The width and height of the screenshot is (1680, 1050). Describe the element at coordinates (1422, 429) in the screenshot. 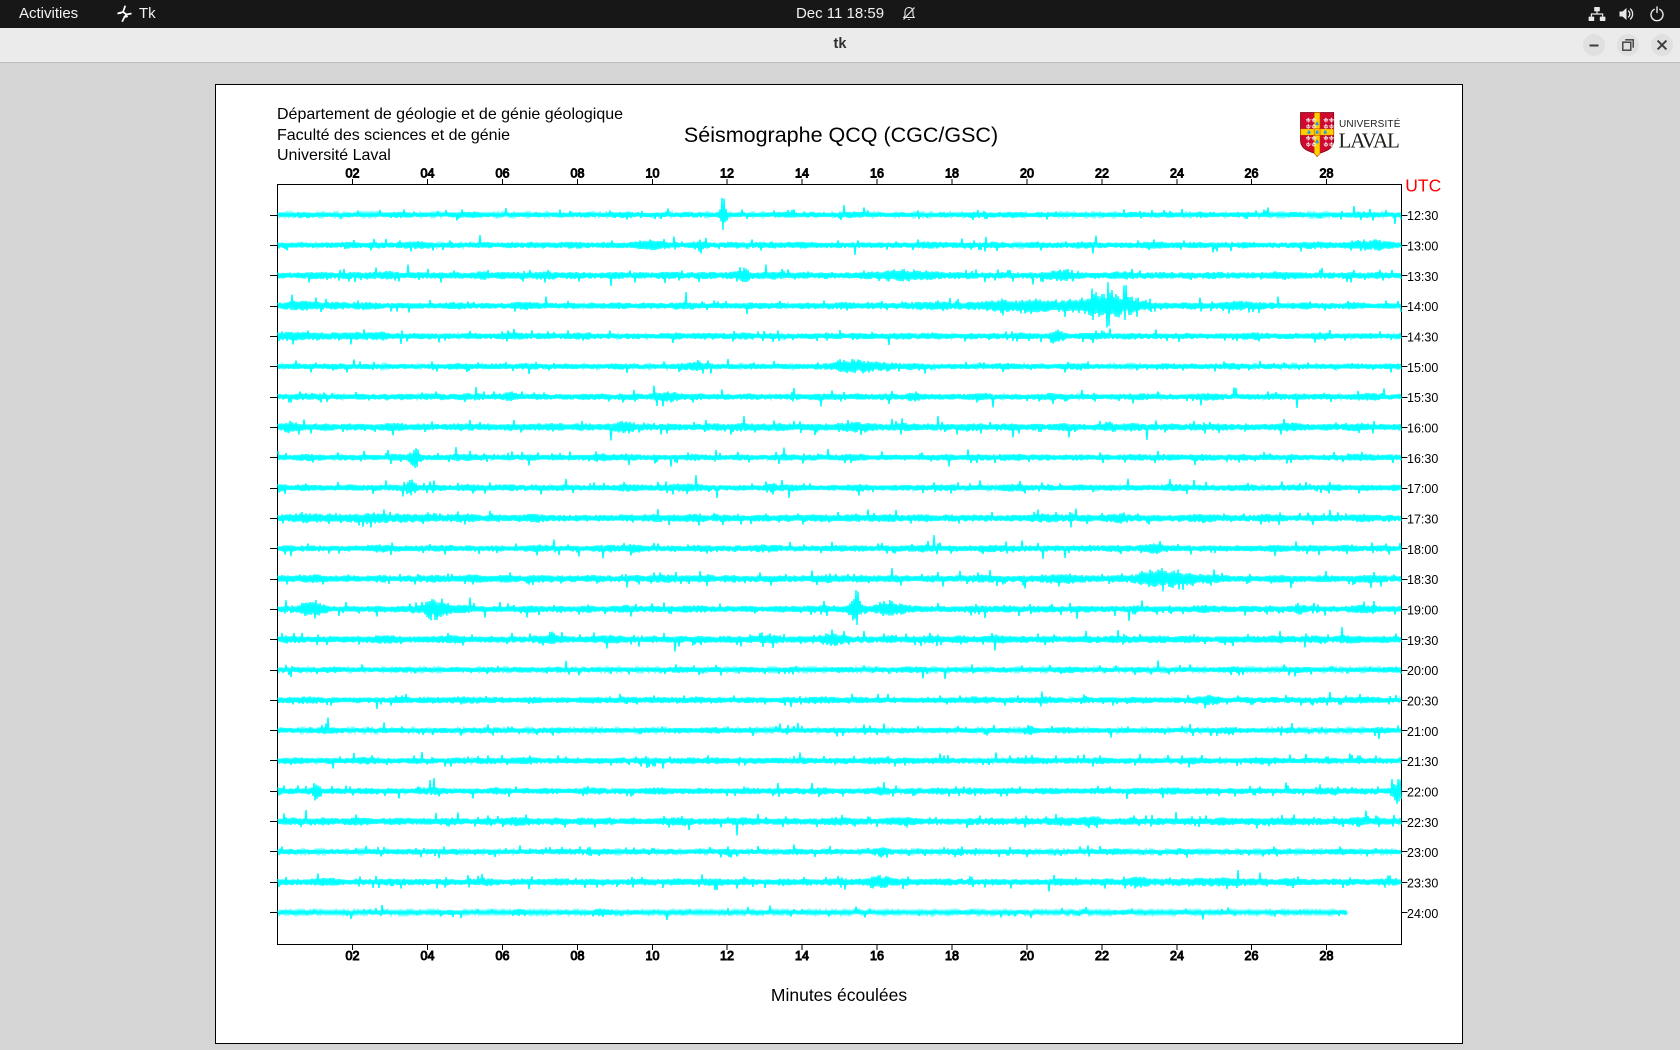

I see `svg-text: 16:00` at that location.